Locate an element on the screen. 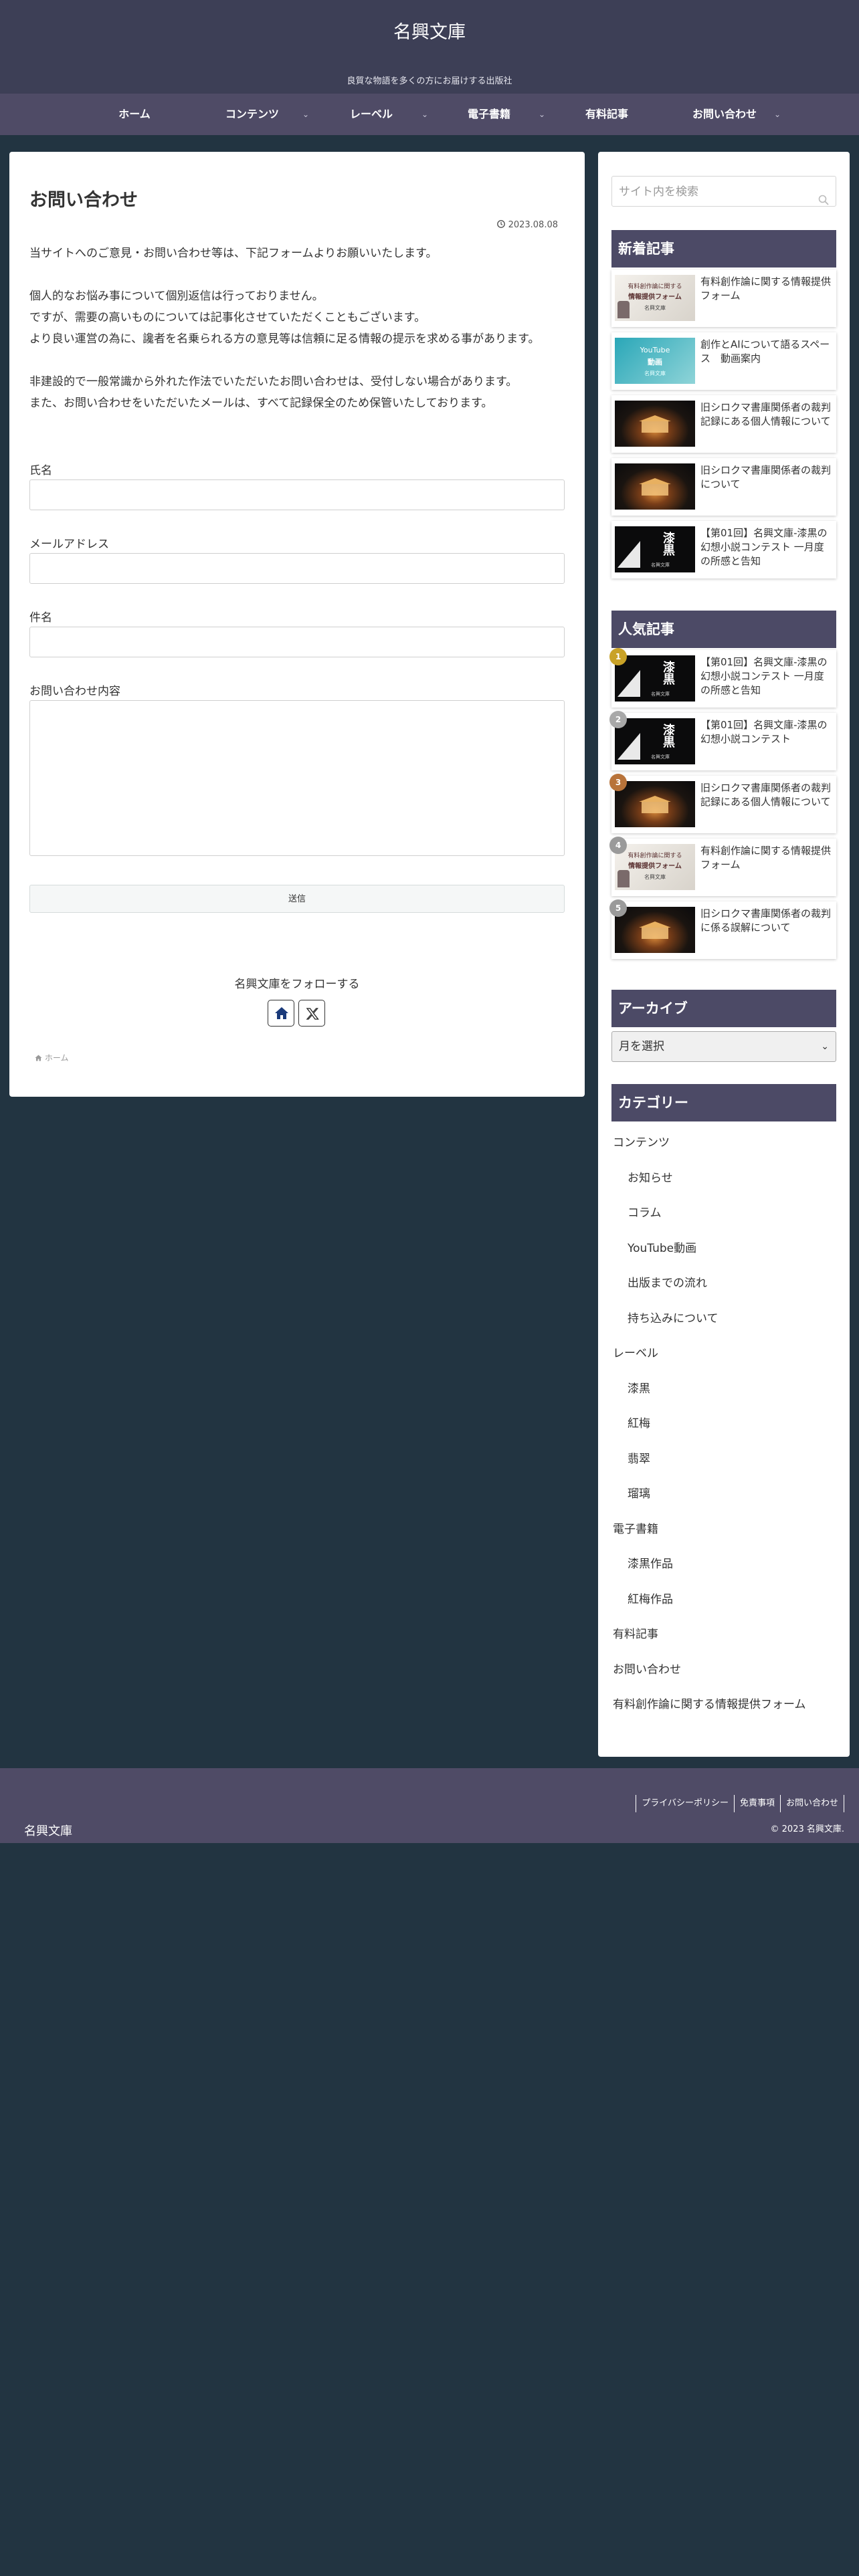 This screenshot has height=2576, width=859. category-link: 漆黒 is located at coordinates (639, 1388).